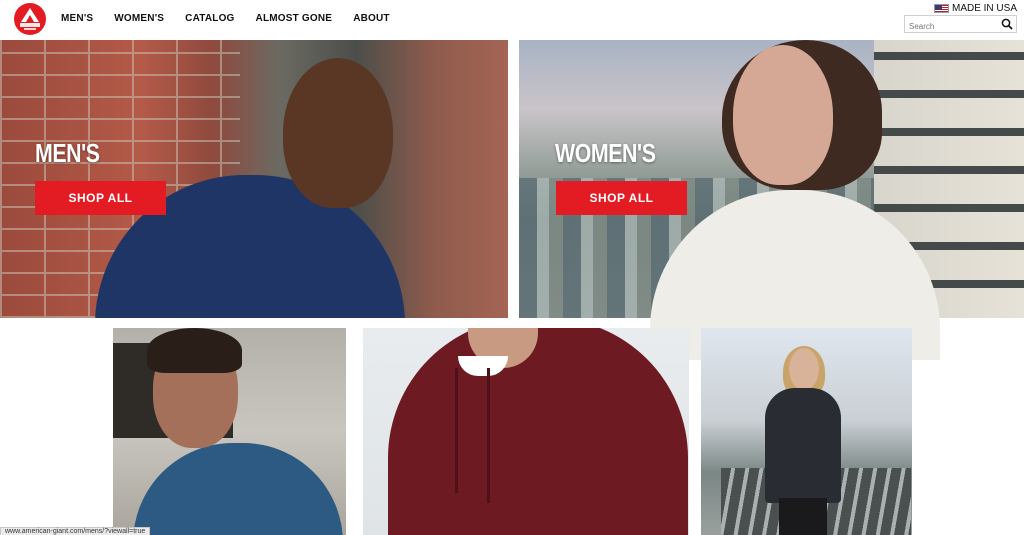 The width and height of the screenshot is (1024, 535). What do you see at coordinates (77, 18) in the screenshot?
I see `nav-mens: MEN'S` at bounding box center [77, 18].